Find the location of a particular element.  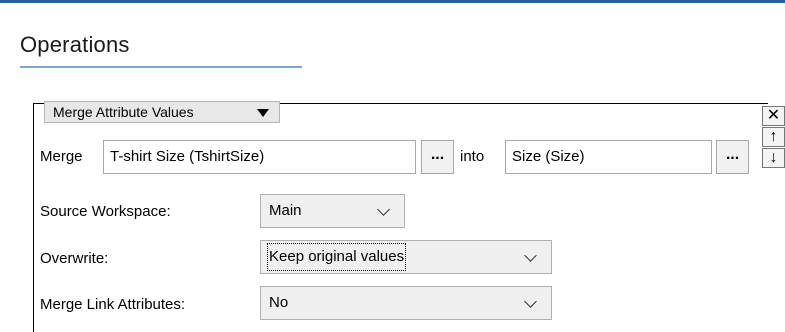

merge-link-attributes-dropdown: No is located at coordinates (406, 303).